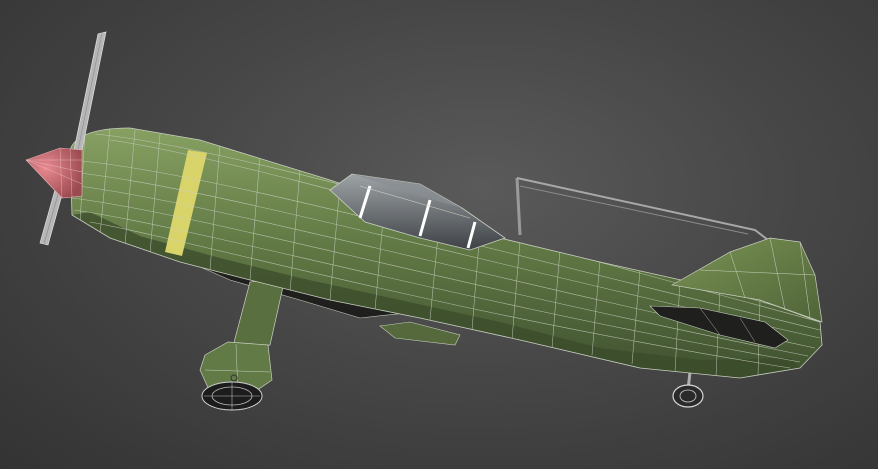  What do you see at coordinates (242, 344) in the screenshot?
I see `main-landing-gear` at bounding box center [242, 344].